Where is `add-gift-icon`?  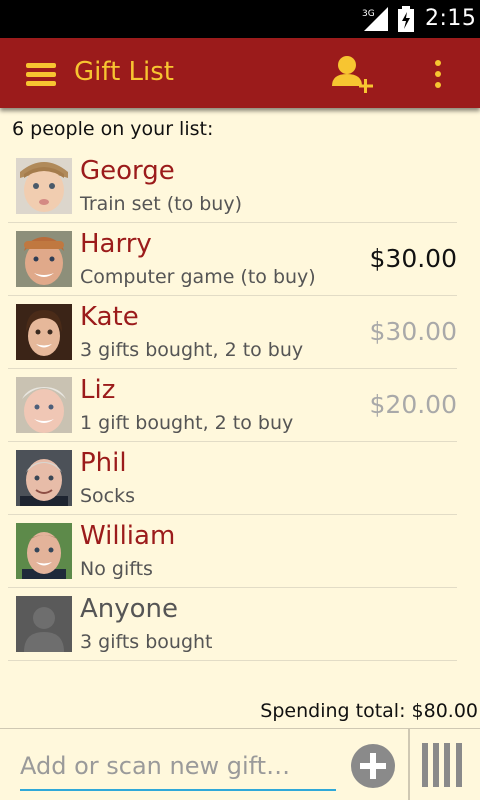
add-gift-icon is located at coordinates (373, 766).